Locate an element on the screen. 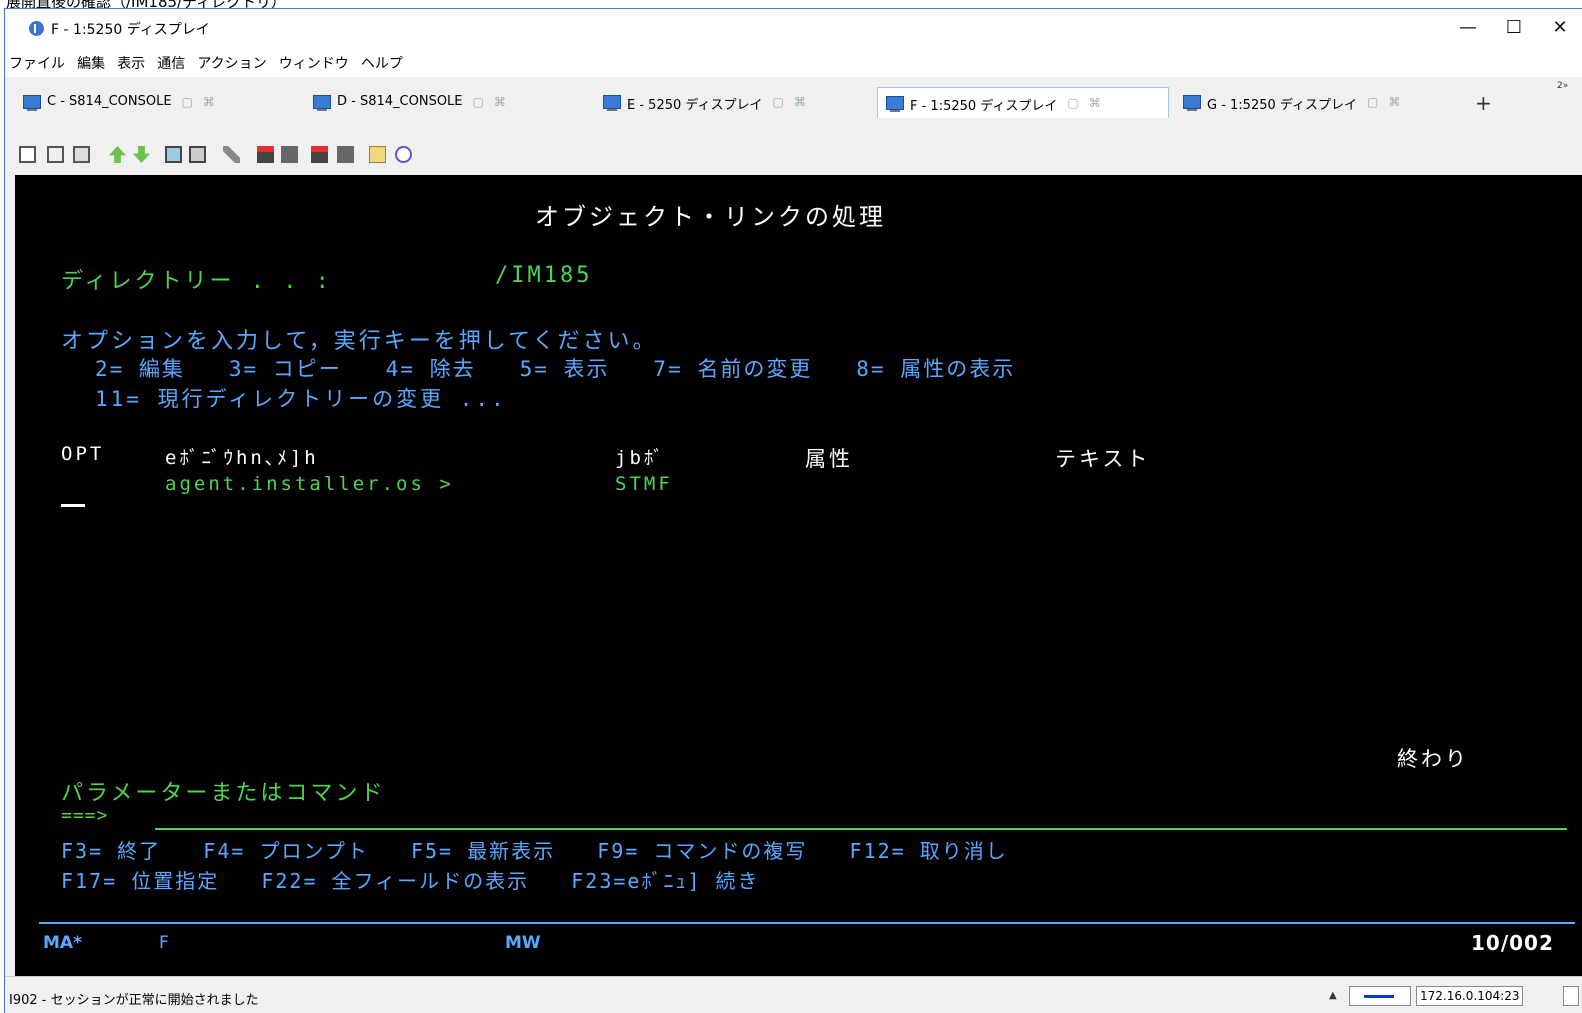  status-message: I902 - セッションが正常に開始されました is located at coordinates (134, 1000).